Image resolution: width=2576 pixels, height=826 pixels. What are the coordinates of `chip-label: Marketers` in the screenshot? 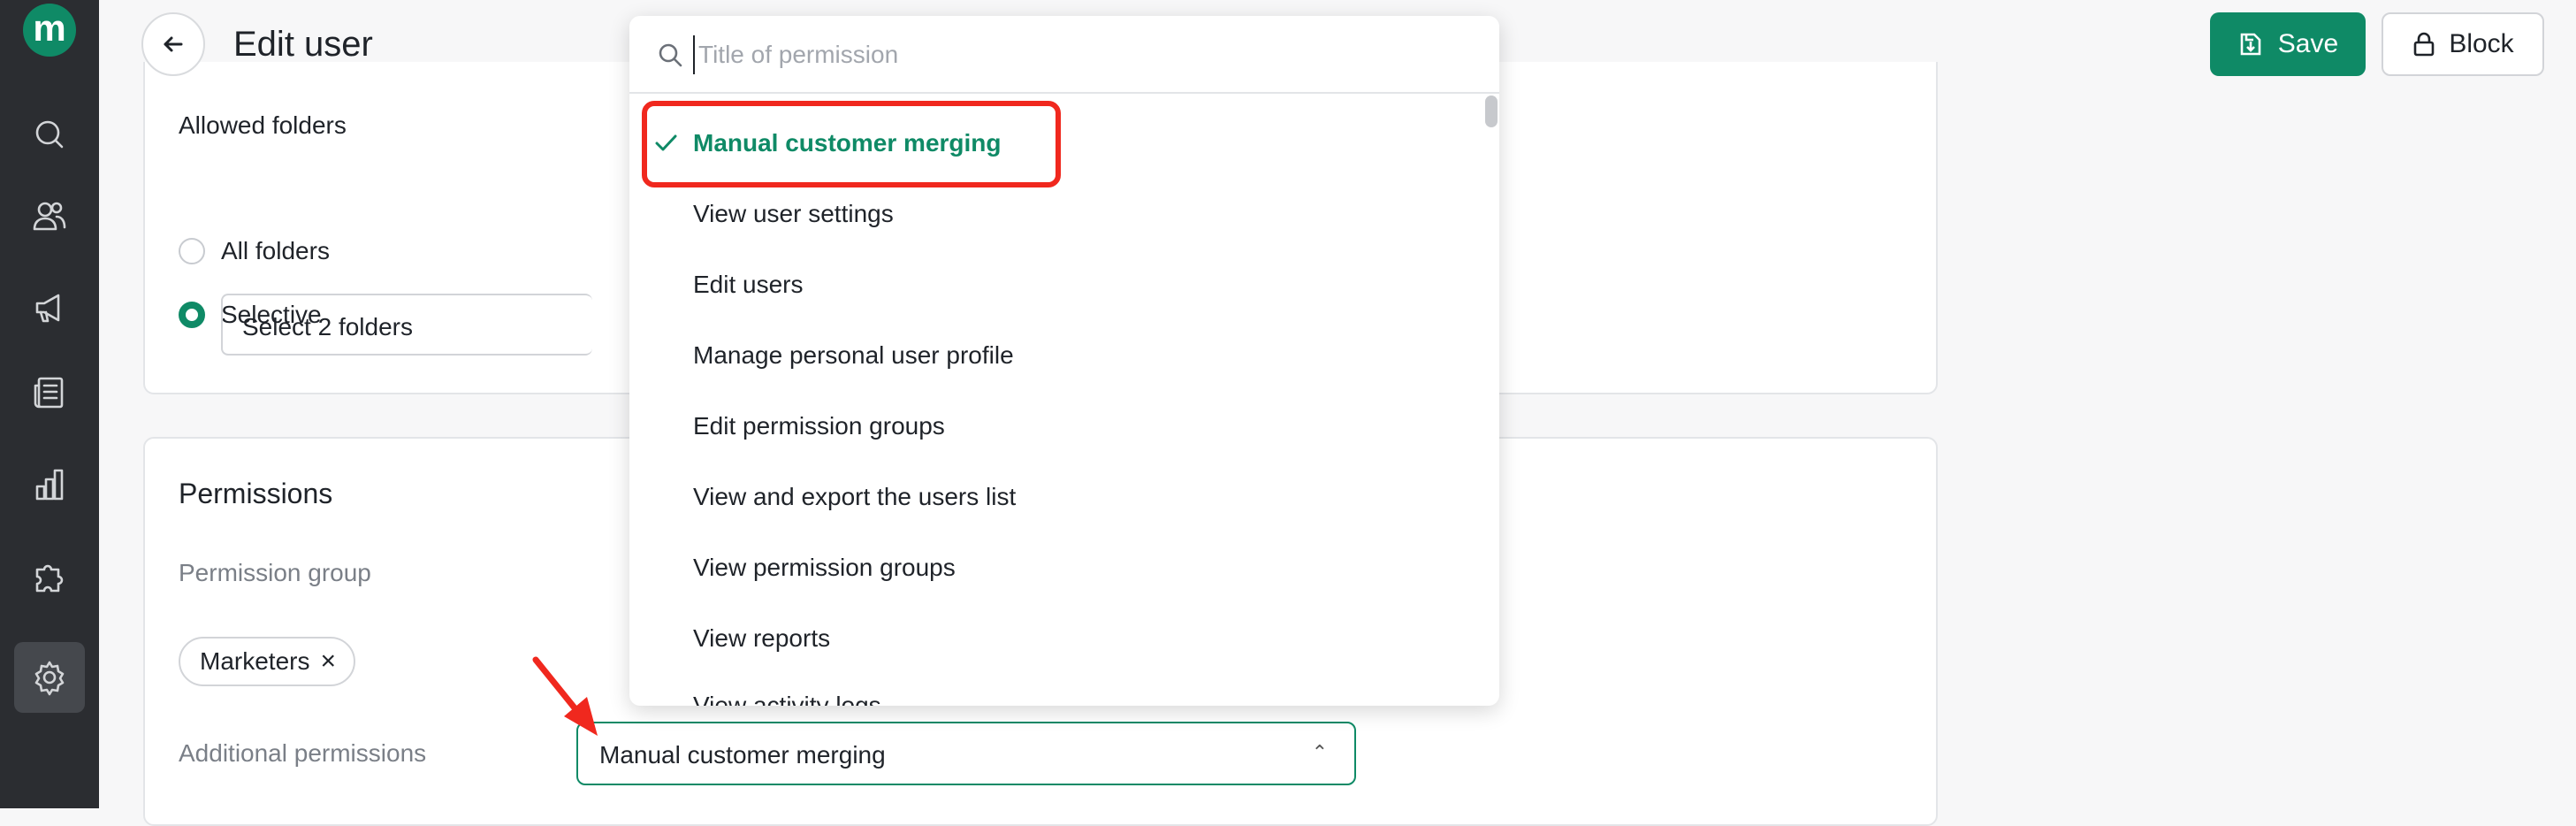 It's located at (255, 661).